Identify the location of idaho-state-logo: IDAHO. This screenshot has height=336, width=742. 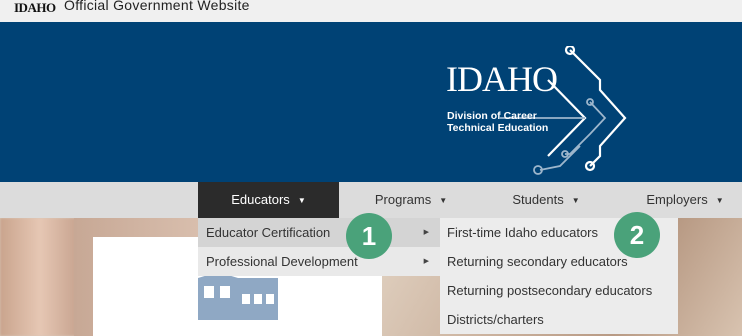
(35, 7).